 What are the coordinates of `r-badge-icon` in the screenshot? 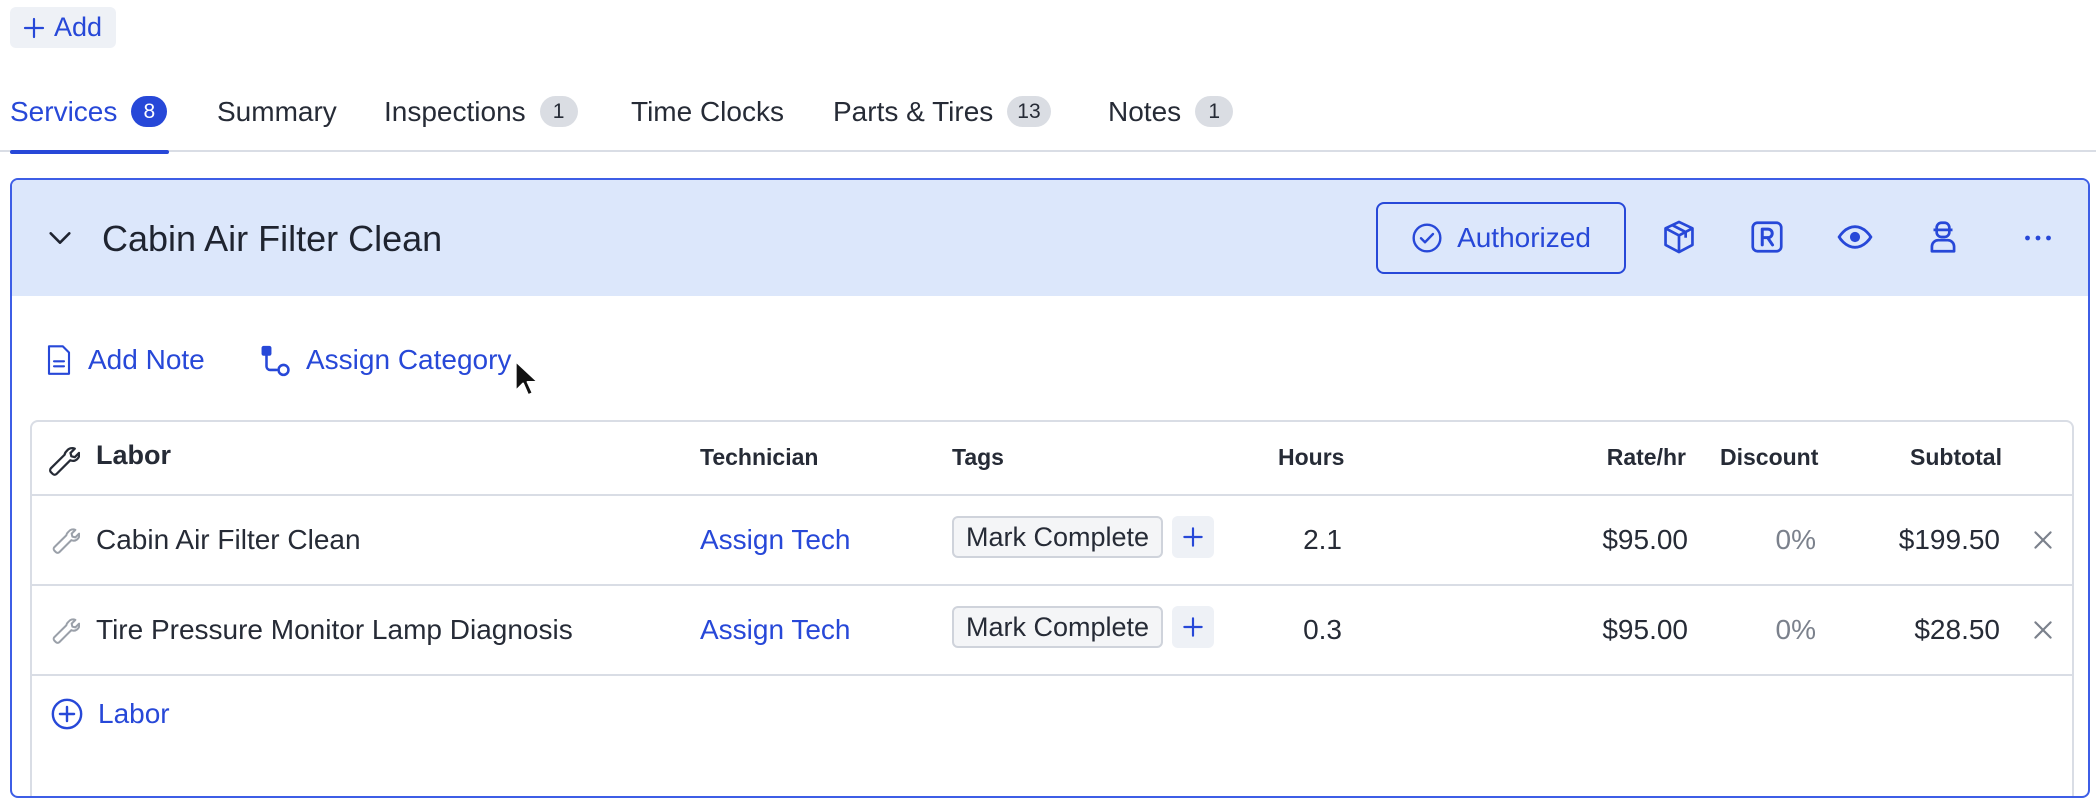 It's located at (1767, 237).